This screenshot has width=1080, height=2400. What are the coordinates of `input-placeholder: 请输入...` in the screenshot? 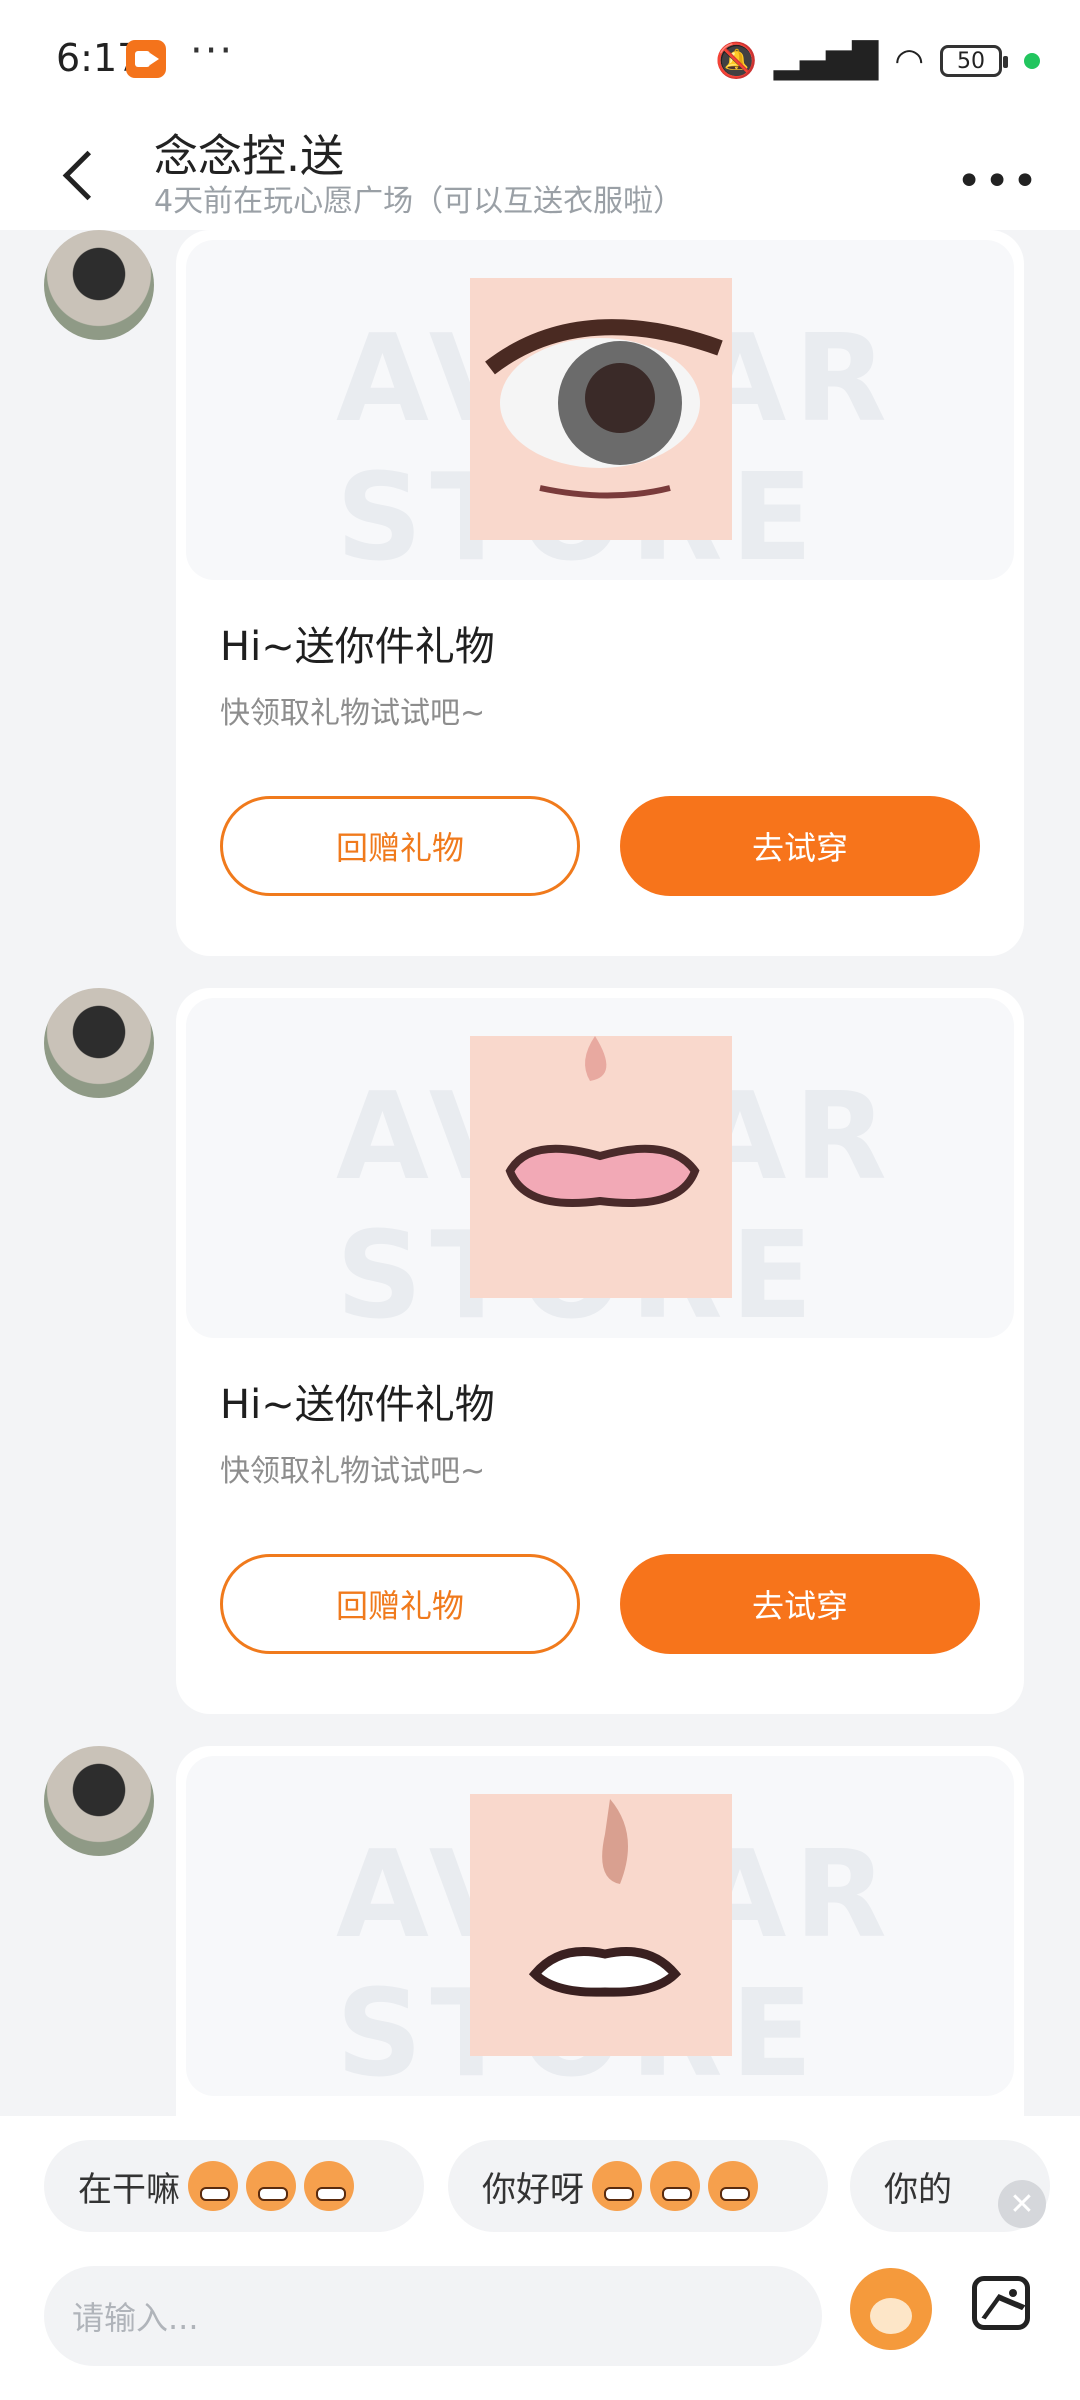 It's located at (135, 2318).